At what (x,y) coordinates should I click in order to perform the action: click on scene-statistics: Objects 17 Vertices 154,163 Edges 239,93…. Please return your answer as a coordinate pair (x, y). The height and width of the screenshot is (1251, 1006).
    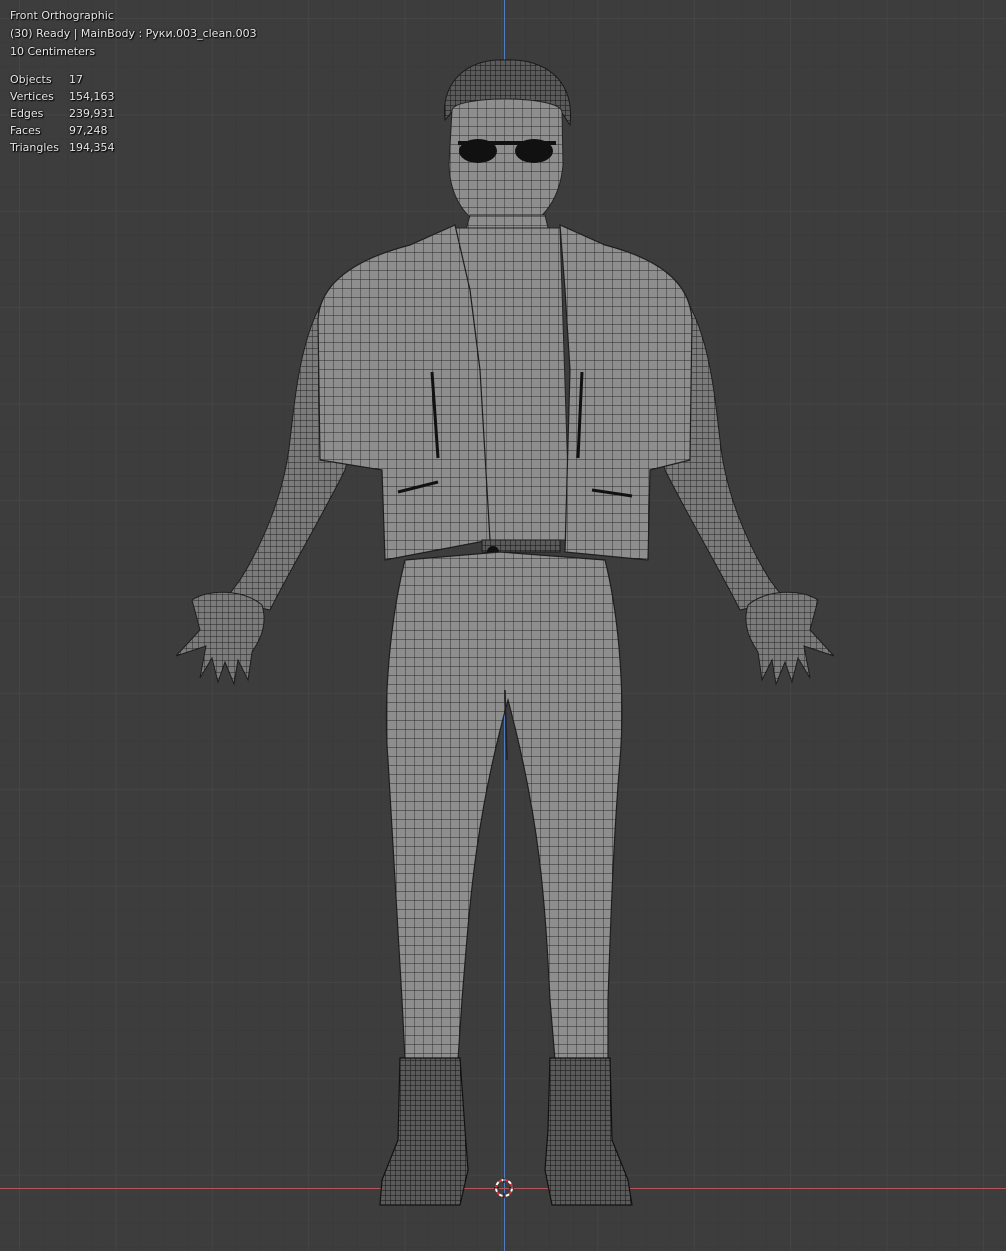
    Looking at the image, I should click on (133, 113).